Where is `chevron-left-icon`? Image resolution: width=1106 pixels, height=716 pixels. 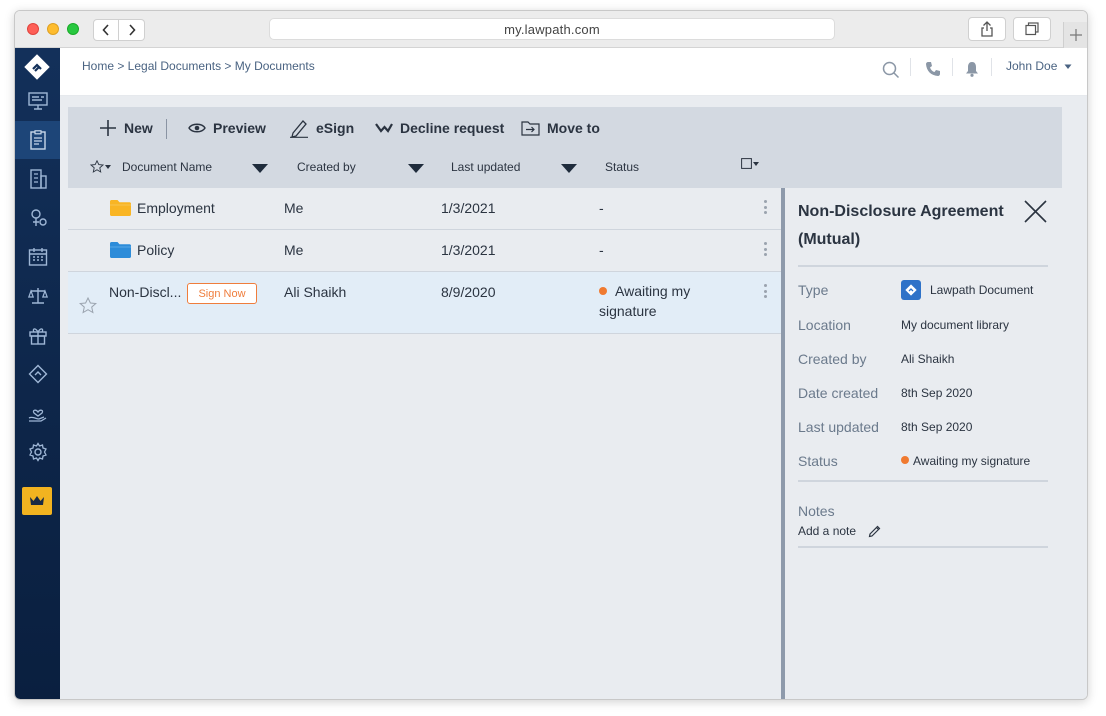
chevron-left-icon is located at coordinates (105, 30).